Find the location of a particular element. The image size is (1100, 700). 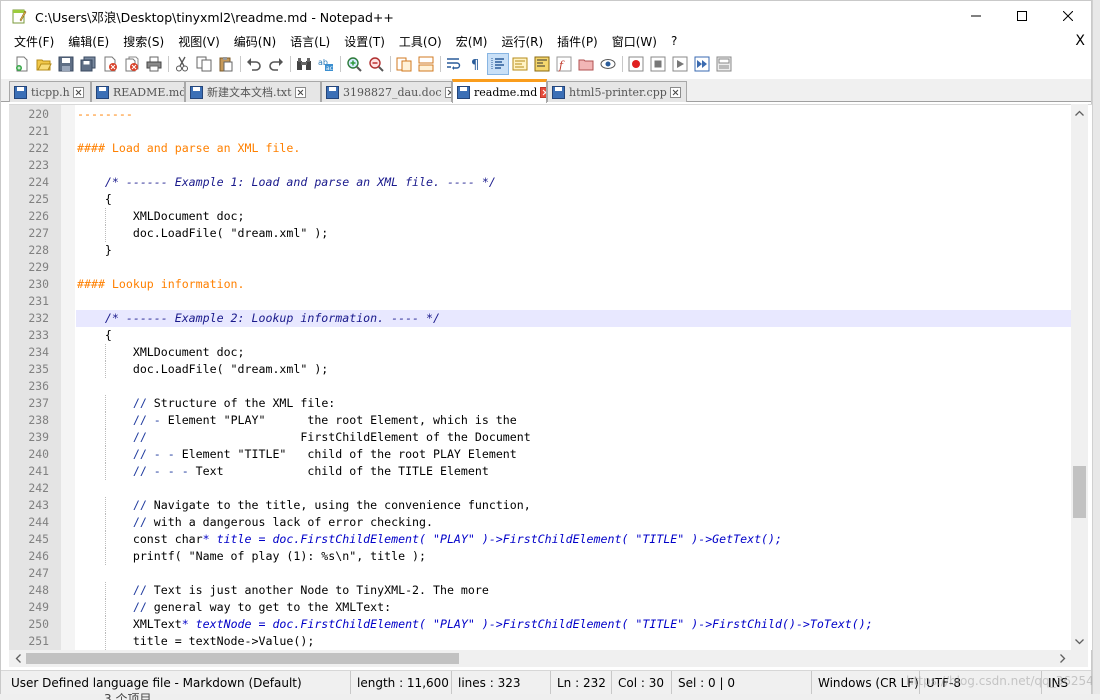

tab-3198827-dau-doc: 3198827_dau.doc is located at coordinates (386, 91).